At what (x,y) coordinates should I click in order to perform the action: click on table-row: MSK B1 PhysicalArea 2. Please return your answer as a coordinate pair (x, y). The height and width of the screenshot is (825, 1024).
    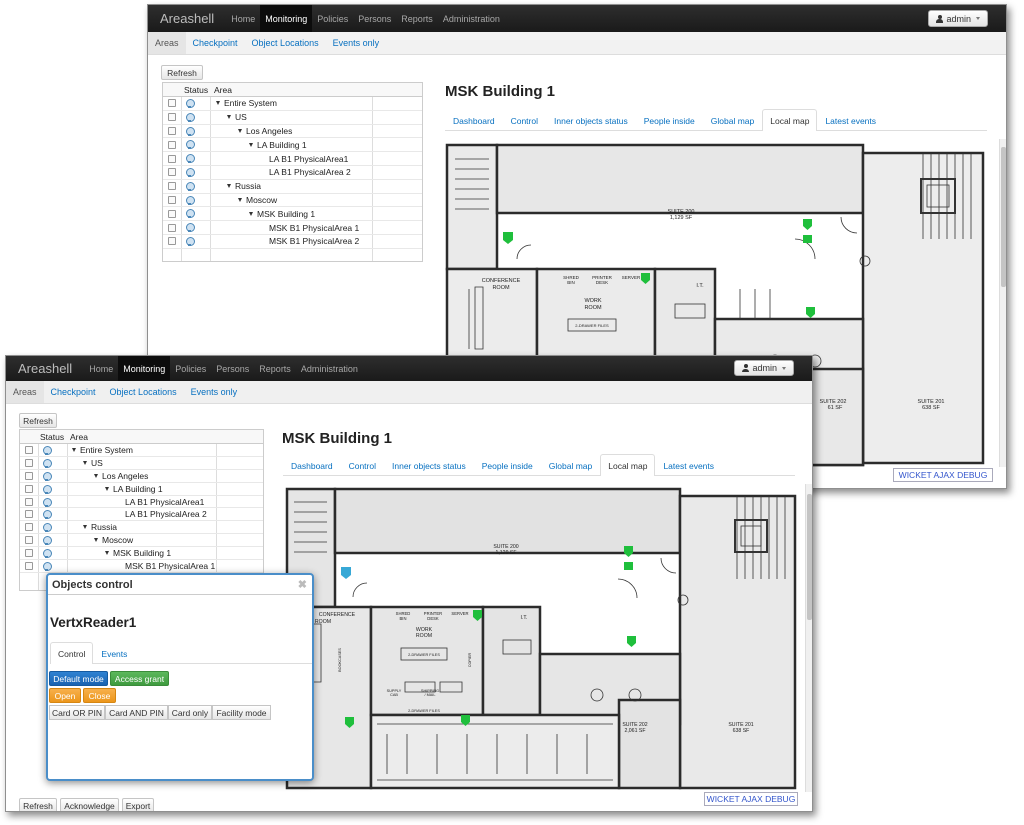
    Looking at the image, I should click on (292, 242).